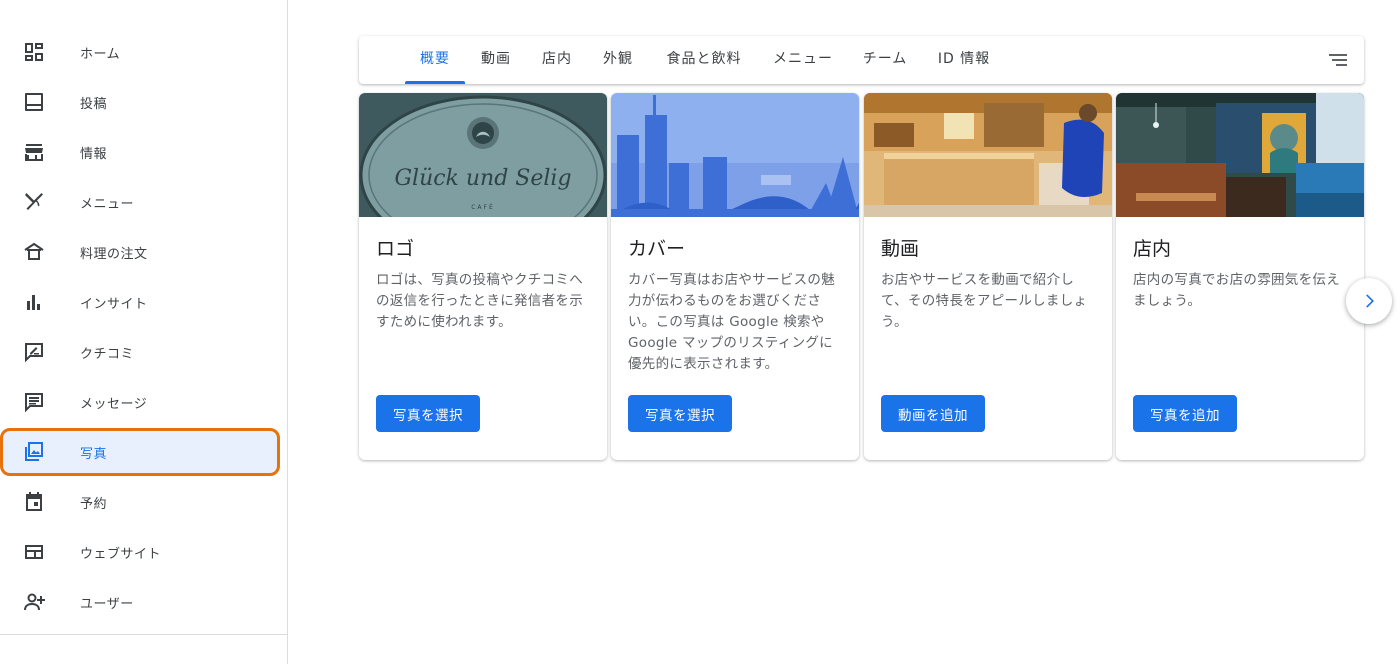 The height and width of the screenshot is (664, 1400). Describe the element at coordinates (428, 413) in the screenshot. I see `select-logo-photo-button: 写真を選択` at that location.